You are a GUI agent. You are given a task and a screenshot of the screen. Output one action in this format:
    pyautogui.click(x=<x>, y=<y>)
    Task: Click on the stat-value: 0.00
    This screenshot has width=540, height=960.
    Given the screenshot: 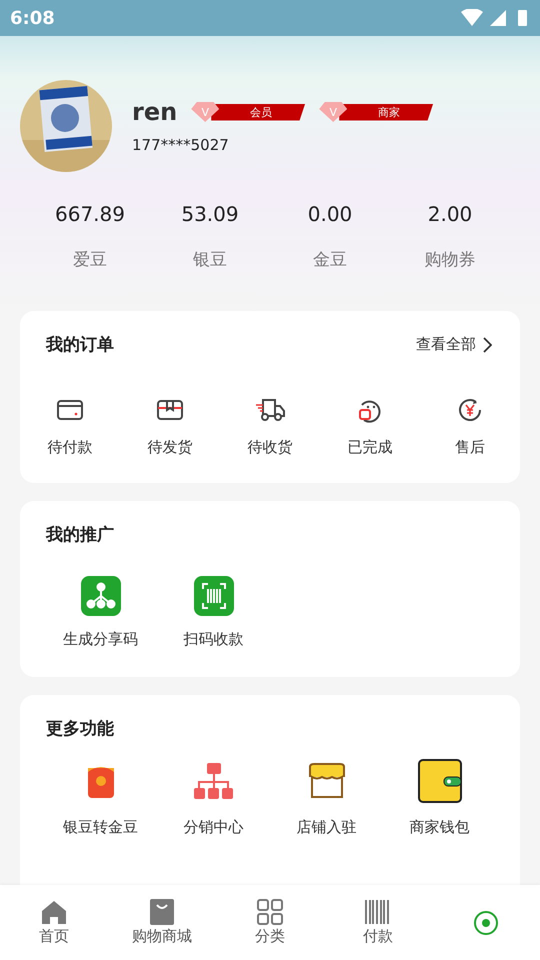 What is the action you would take?
    pyautogui.click(x=330, y=214)
    